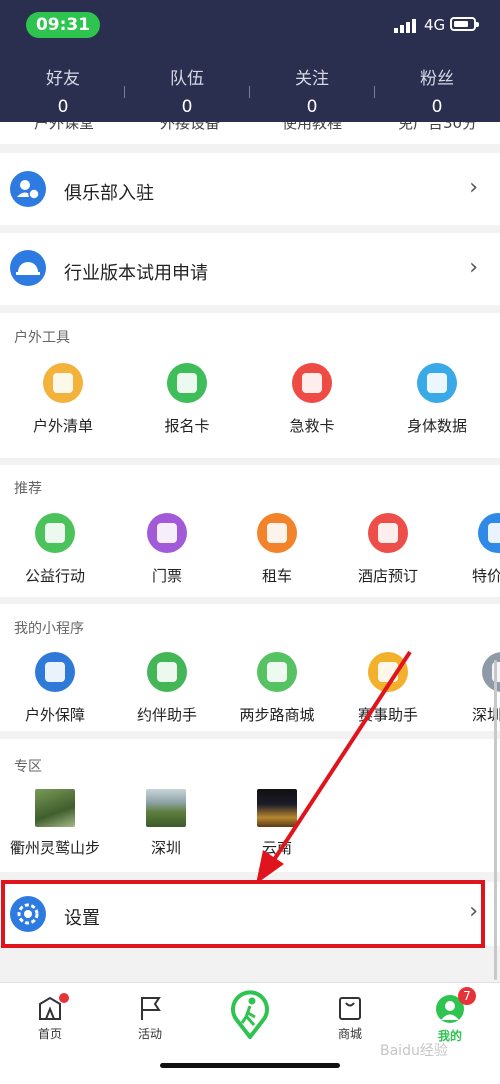 The height and width of the screenshot is (1084, 500). Describe the element at coordinates (495, 820) in the screenshot. I see `scrollbar` at that location.